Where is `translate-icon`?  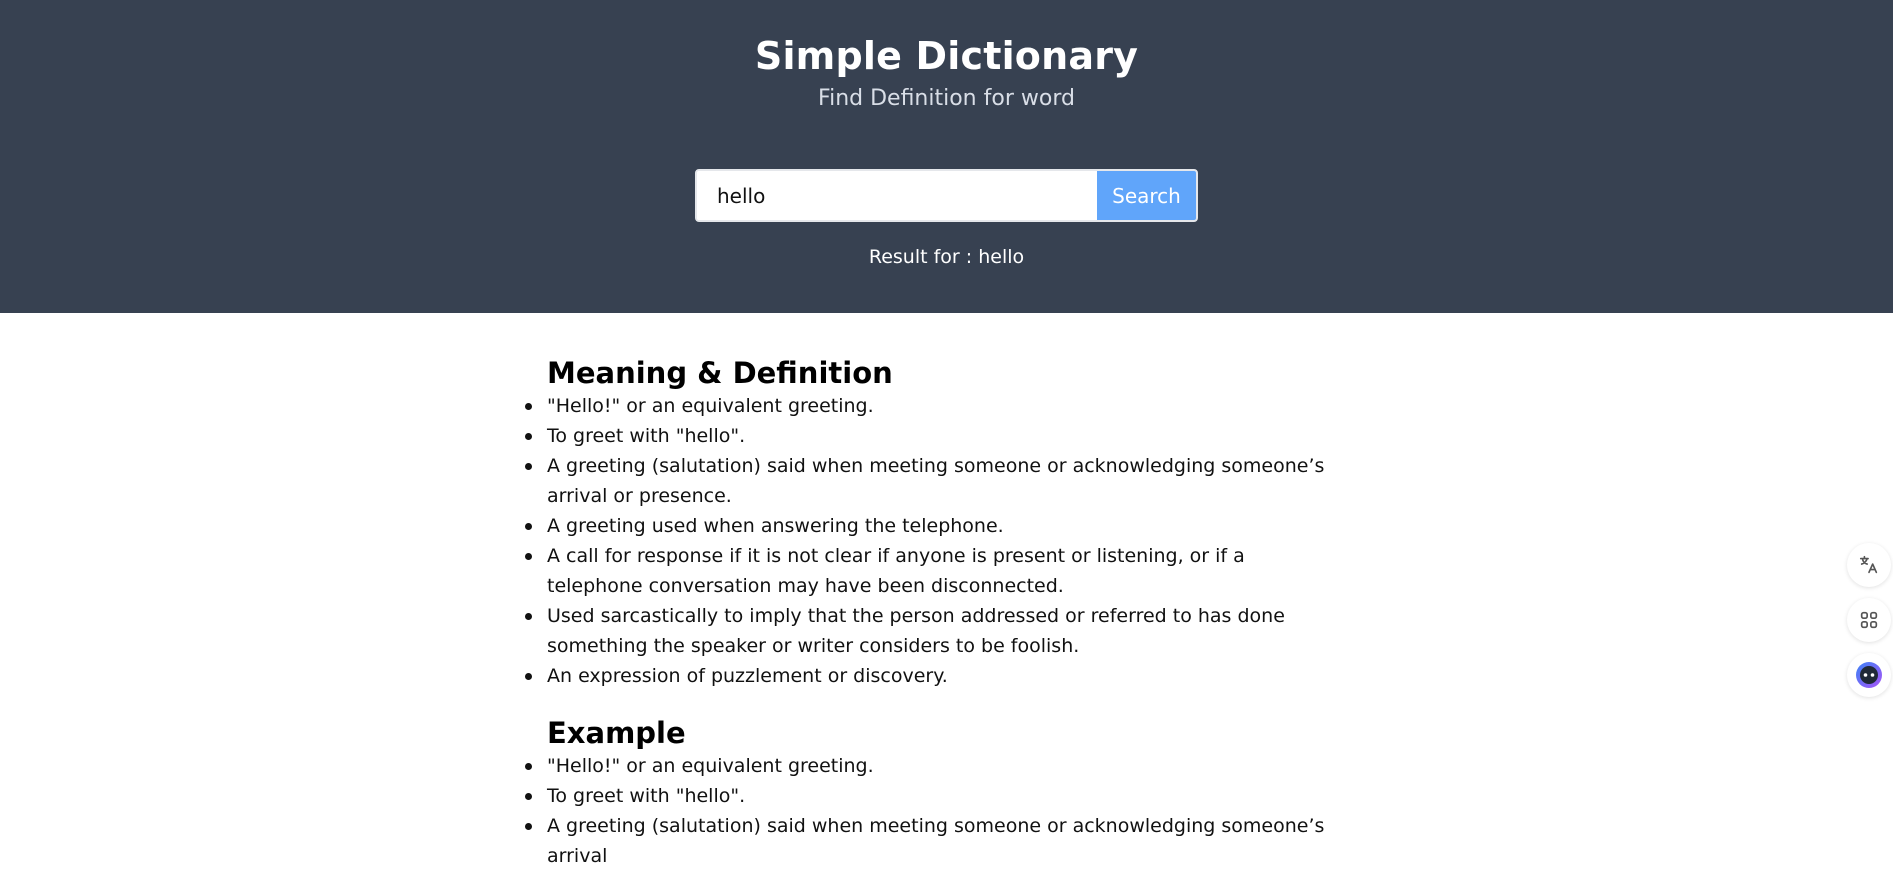 translate-icon is located at coordinates (1869, 565).